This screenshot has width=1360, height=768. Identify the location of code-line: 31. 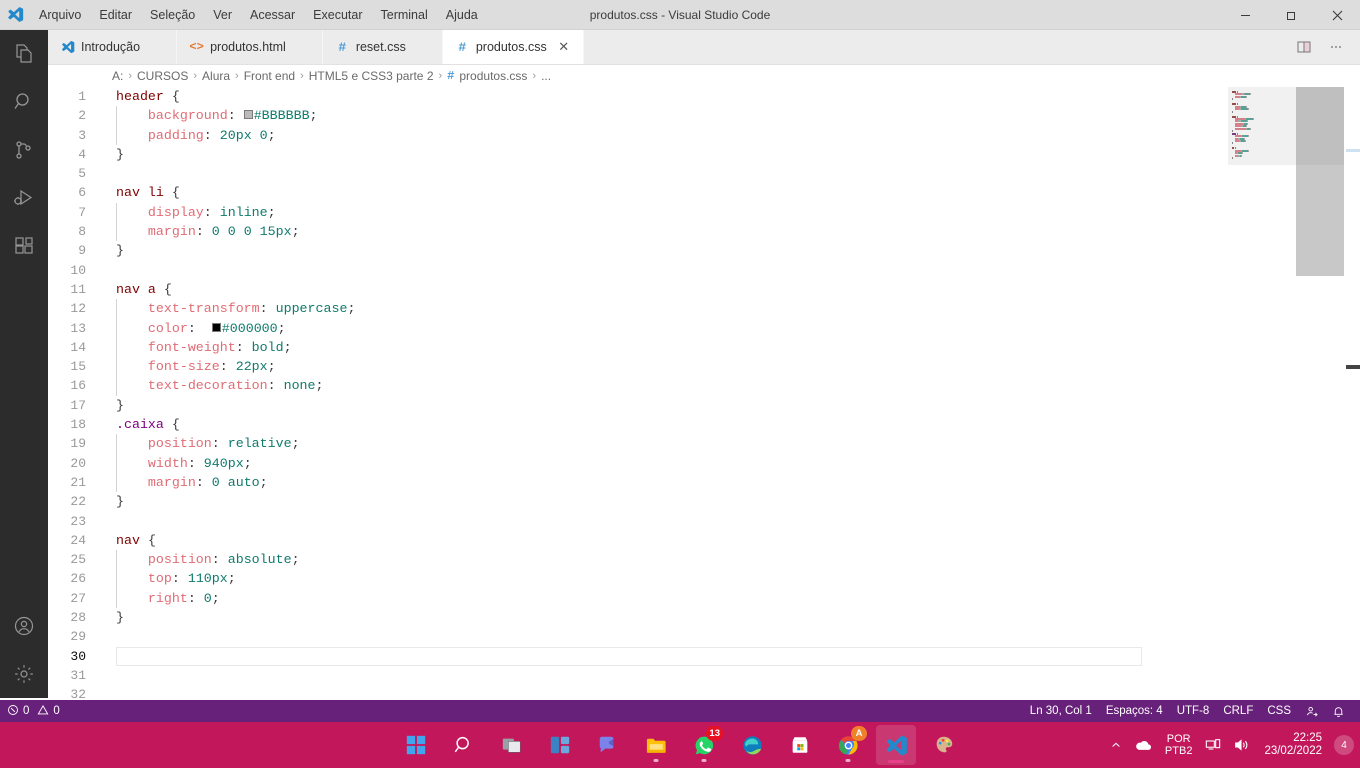
(638, 675).